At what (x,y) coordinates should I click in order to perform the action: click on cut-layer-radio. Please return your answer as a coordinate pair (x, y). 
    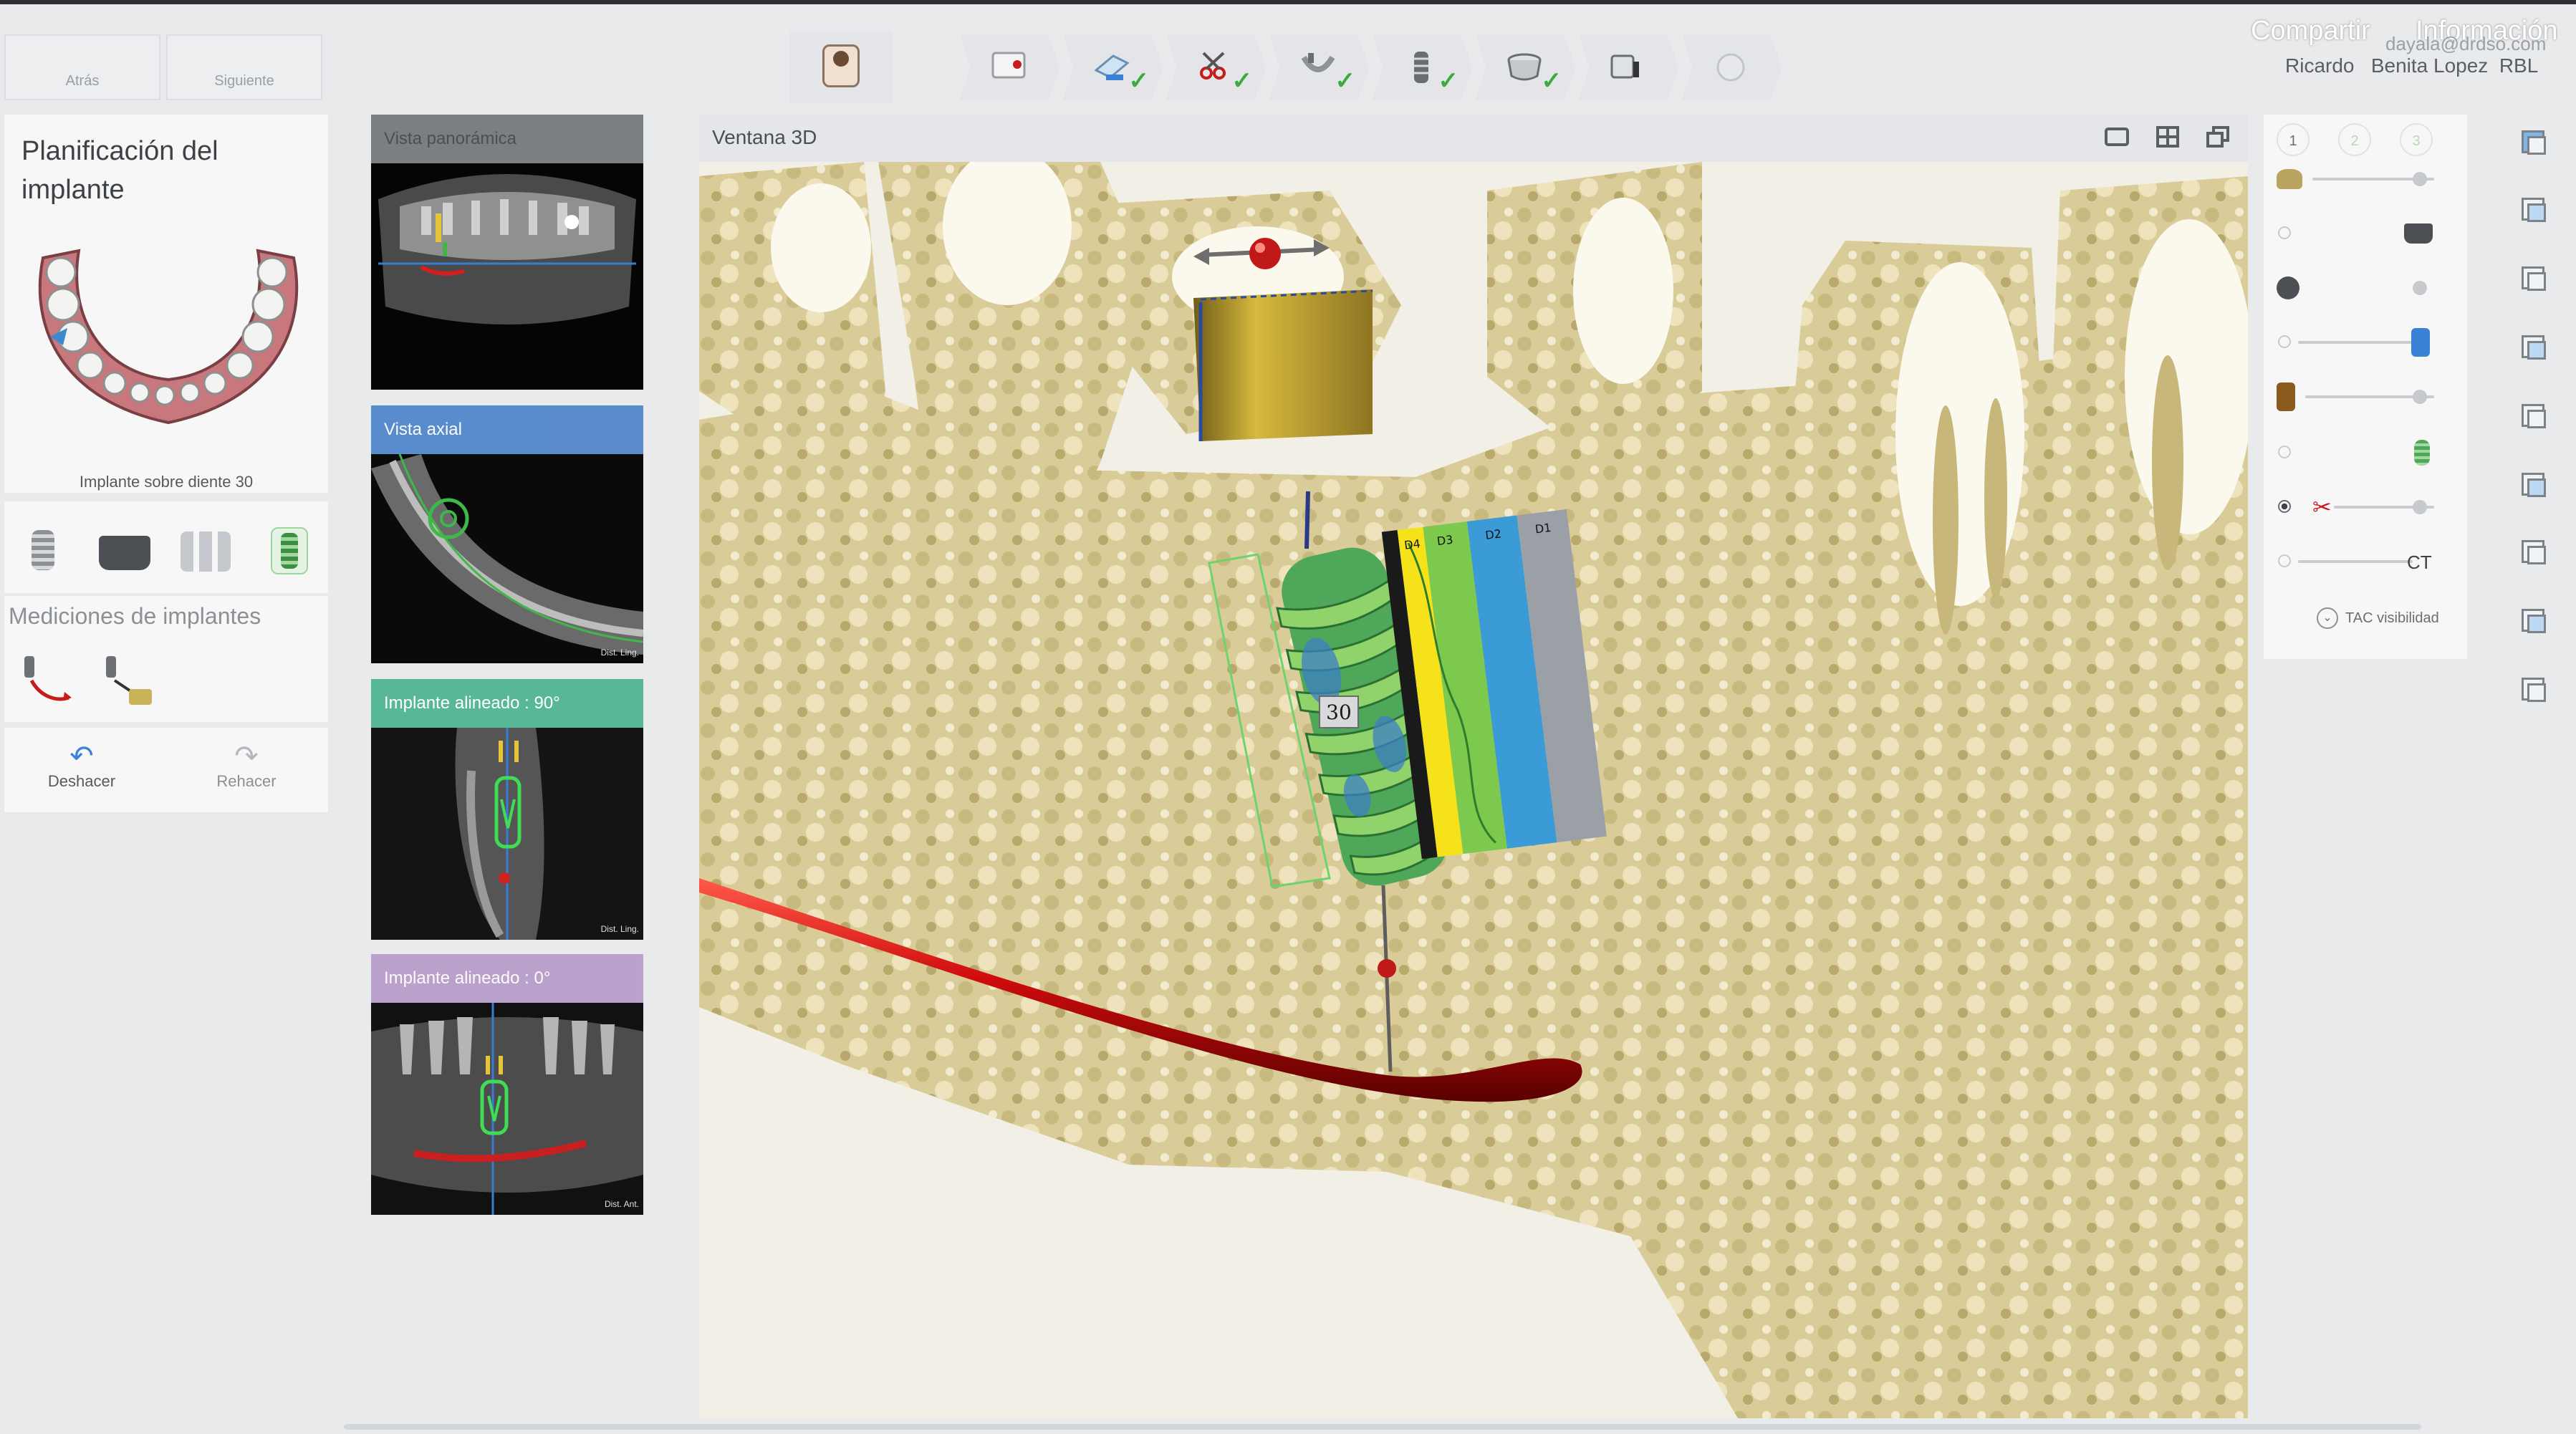
    Looking at the image, I should click on (2284, 506).